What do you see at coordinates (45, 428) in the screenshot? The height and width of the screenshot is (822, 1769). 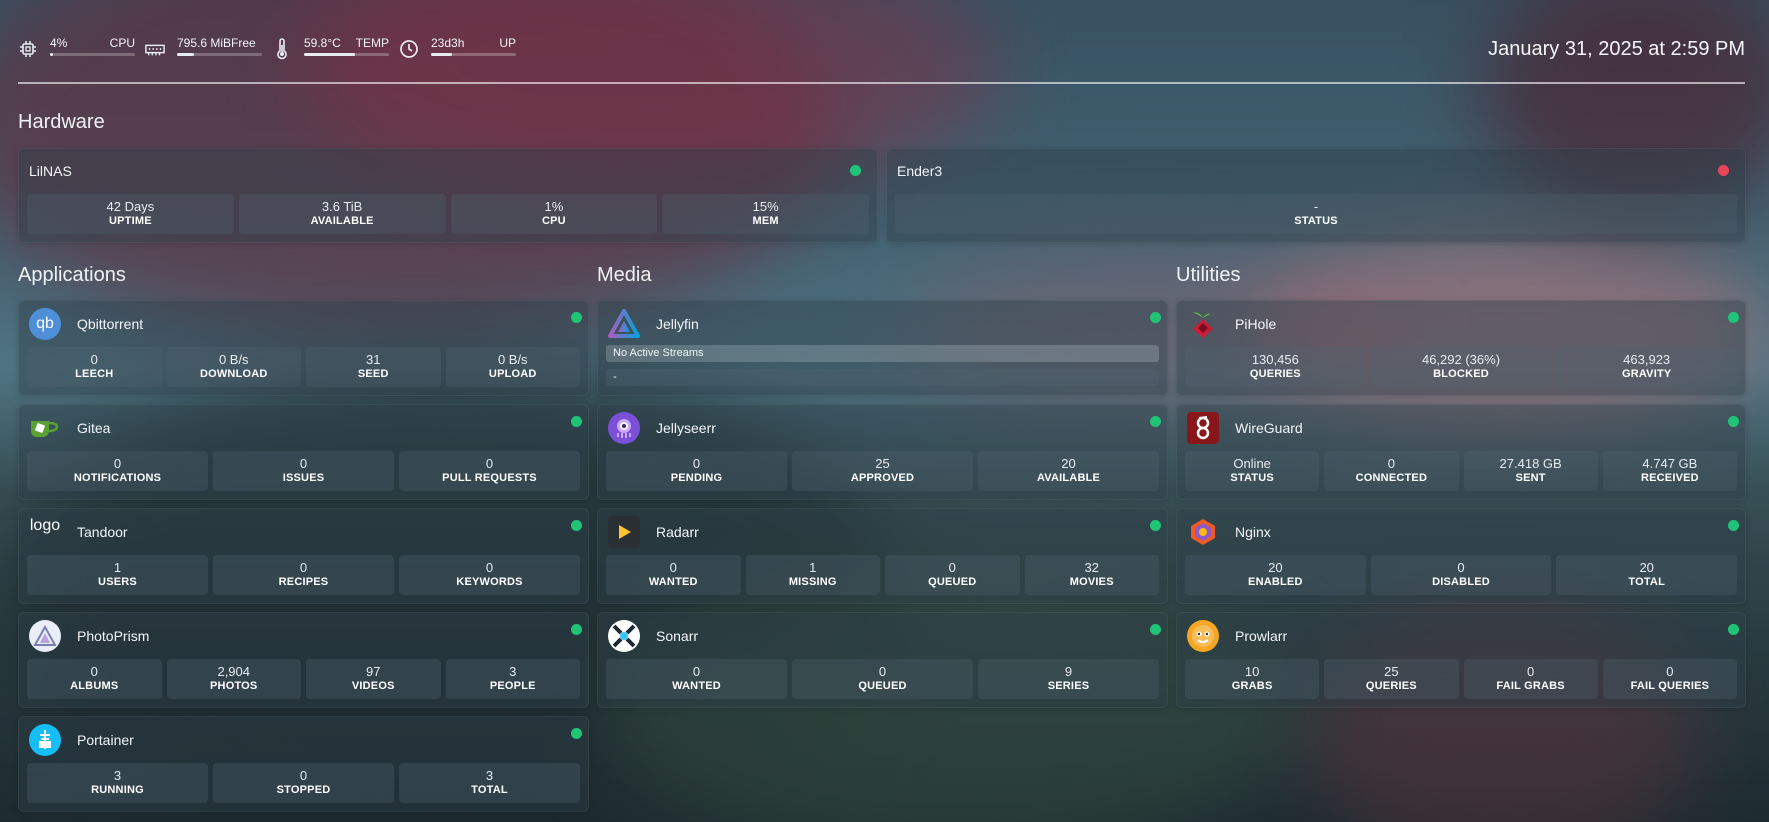 I see `gitea-icon` at bounding box center [45, 428].